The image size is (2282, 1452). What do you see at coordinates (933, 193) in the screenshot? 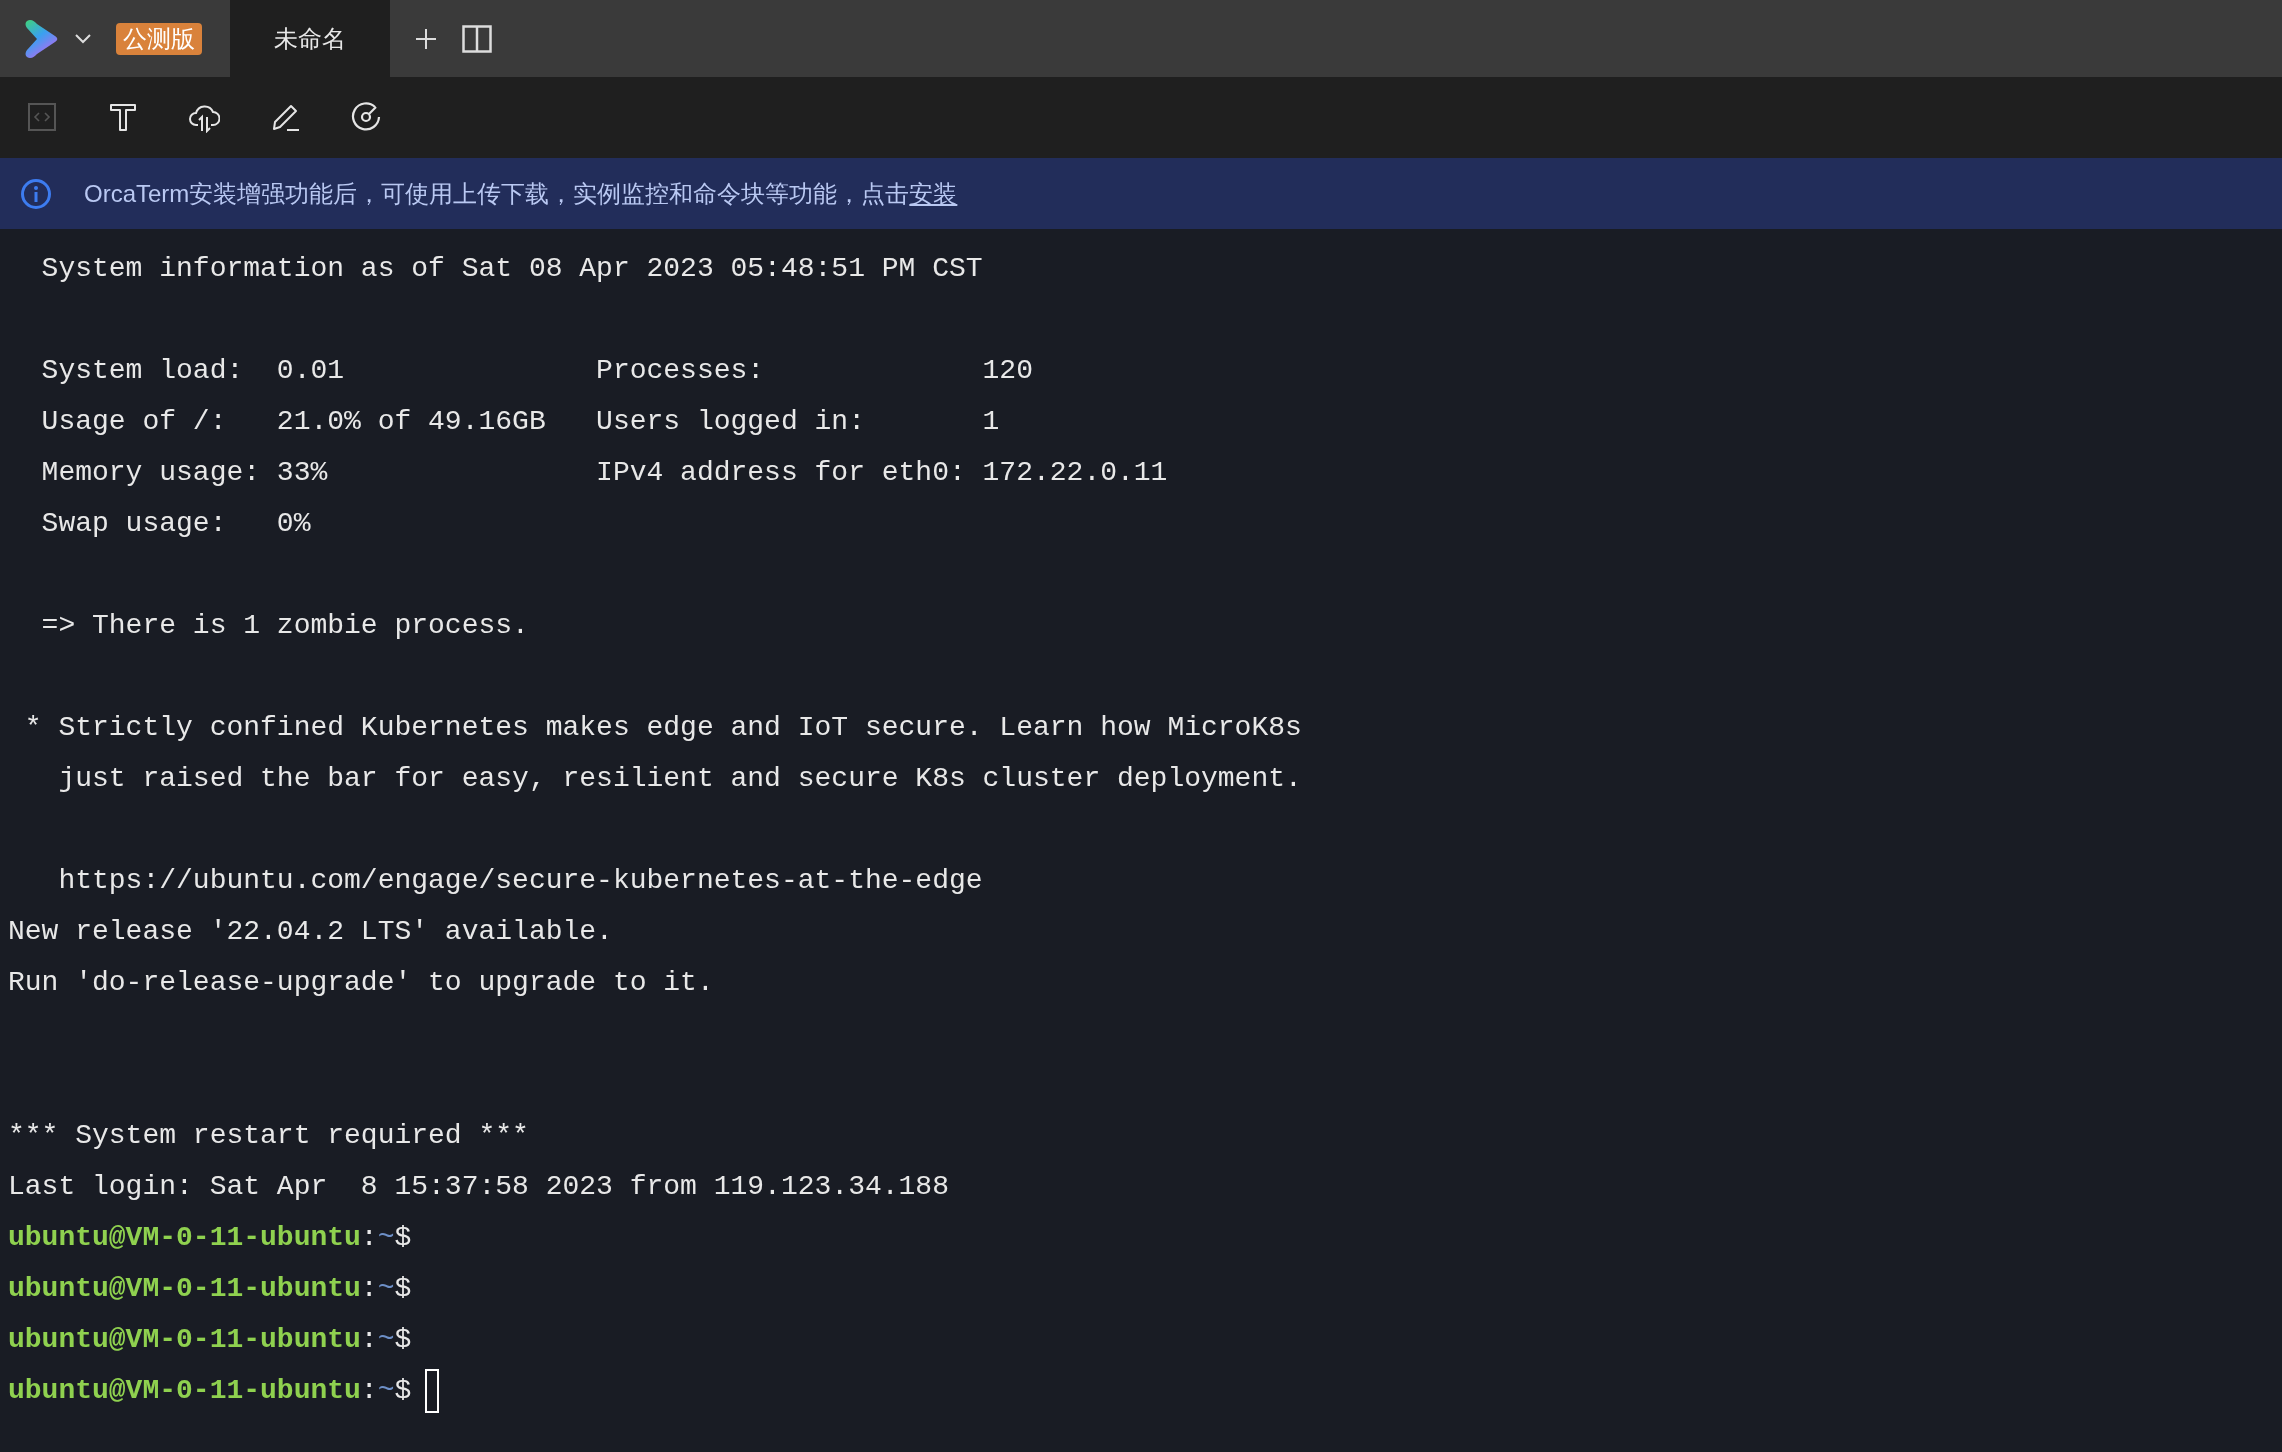
I see `install-link: 安装` at bounding box center [933, 193].